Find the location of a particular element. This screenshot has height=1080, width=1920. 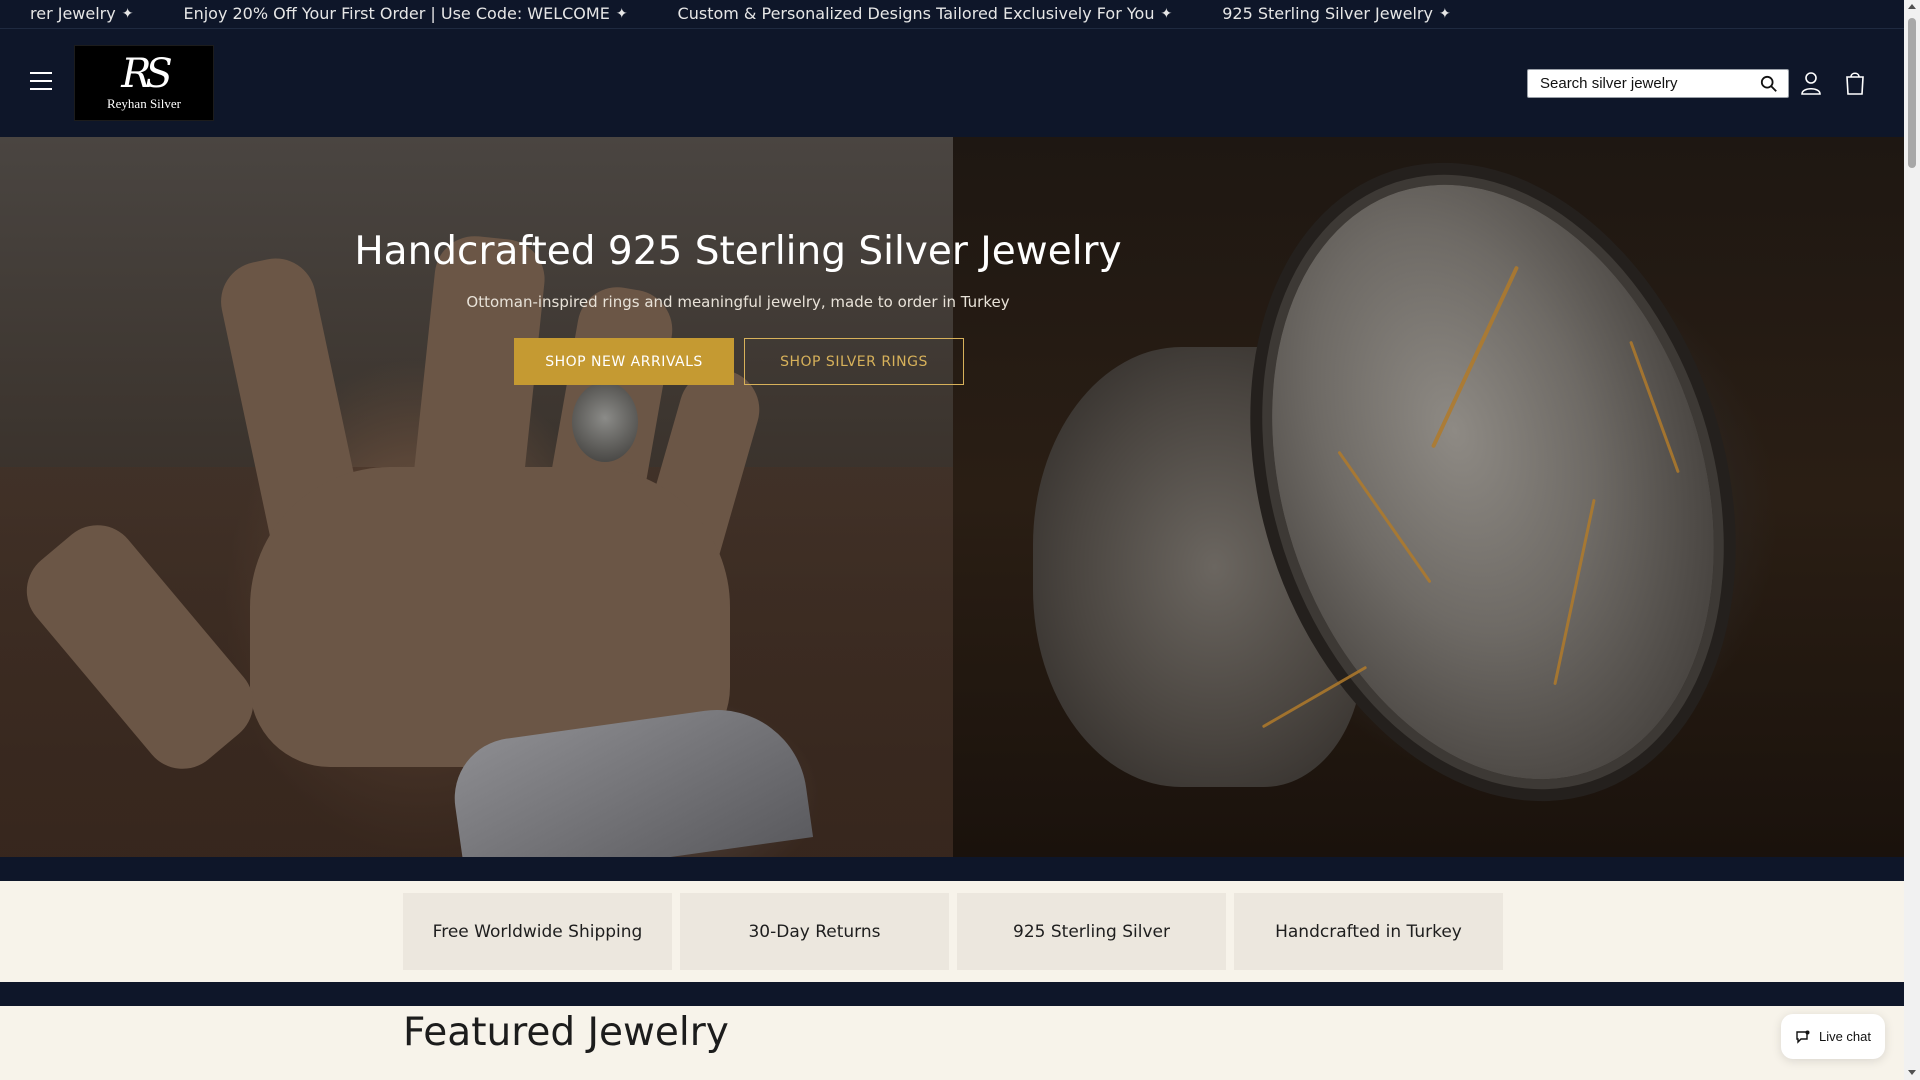

shop-silver-rings-button: SHOP SILVER RINGS is located at coordinates (854, 361).